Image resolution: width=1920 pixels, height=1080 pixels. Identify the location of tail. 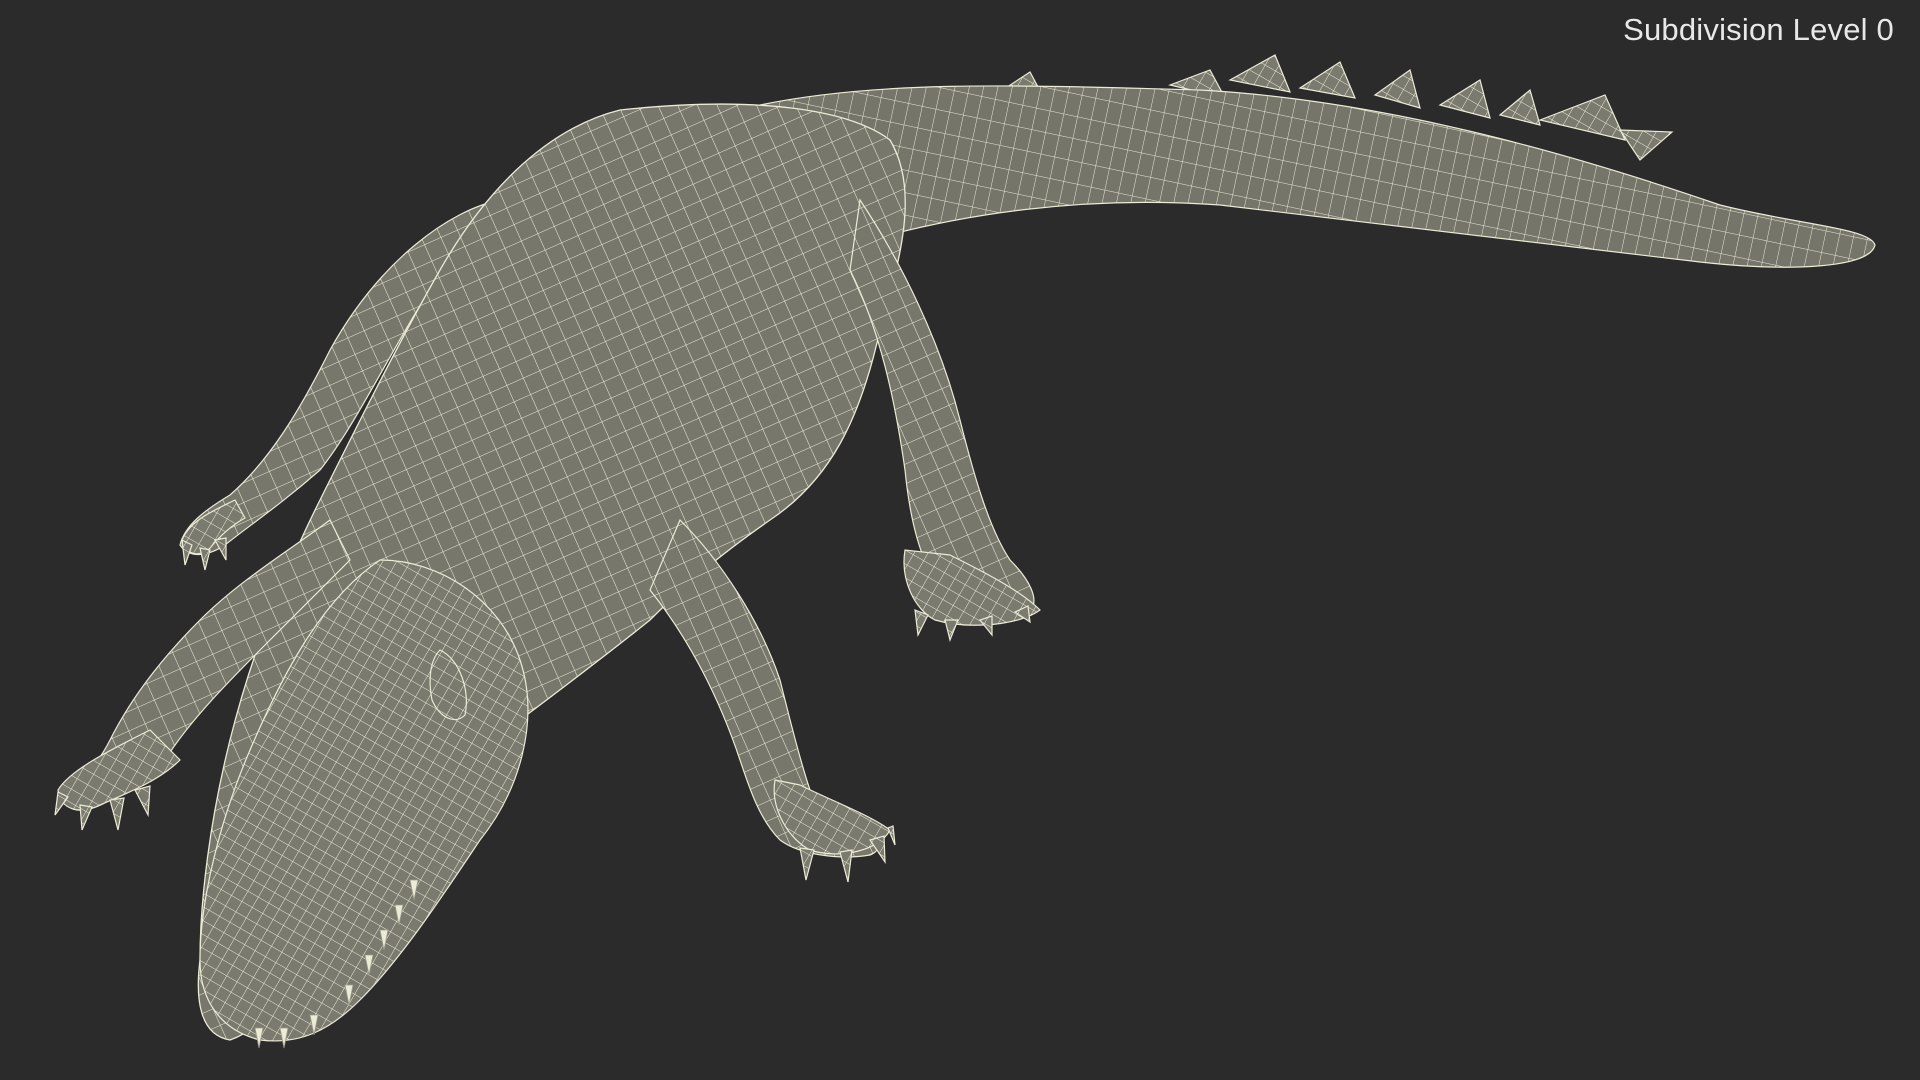
(1317, 176).